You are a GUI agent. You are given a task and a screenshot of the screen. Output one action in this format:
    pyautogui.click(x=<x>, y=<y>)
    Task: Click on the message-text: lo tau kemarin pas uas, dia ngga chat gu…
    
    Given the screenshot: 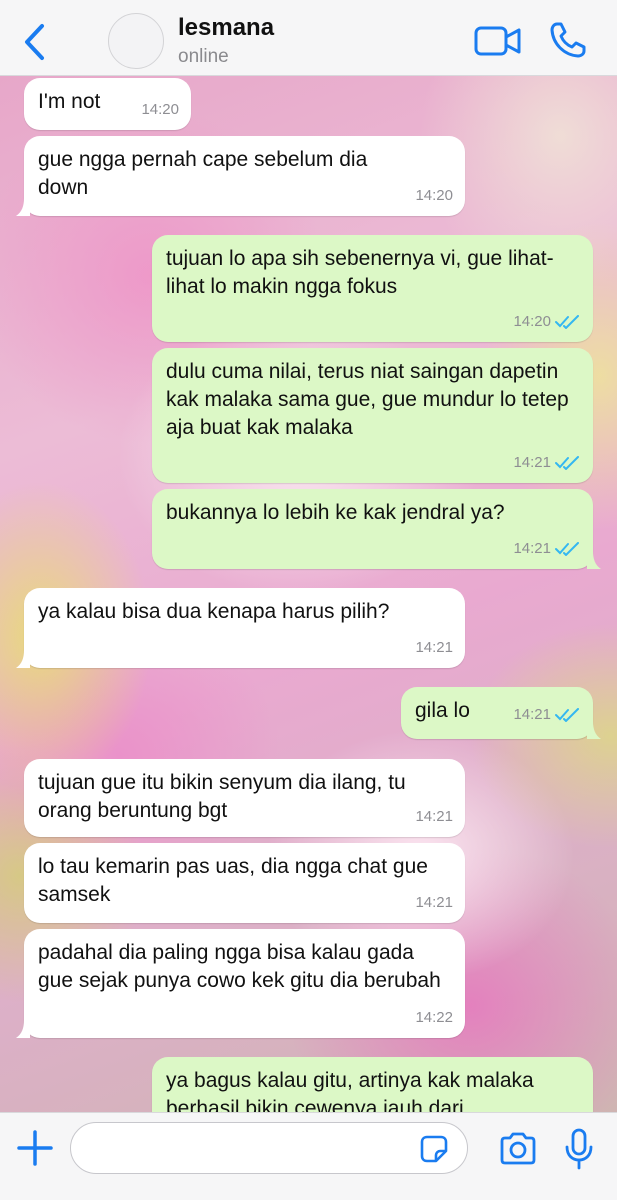 What is the action you would take?
    pyautogui.click(x=233, y=880)
    